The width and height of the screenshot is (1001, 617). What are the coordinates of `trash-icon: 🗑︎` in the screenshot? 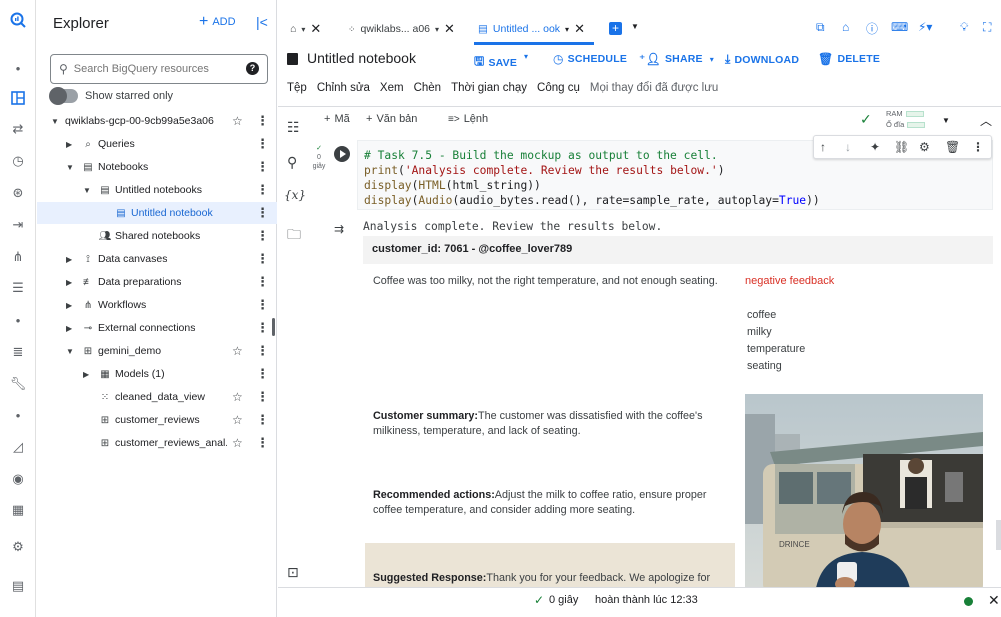 It's located at (952, 147).